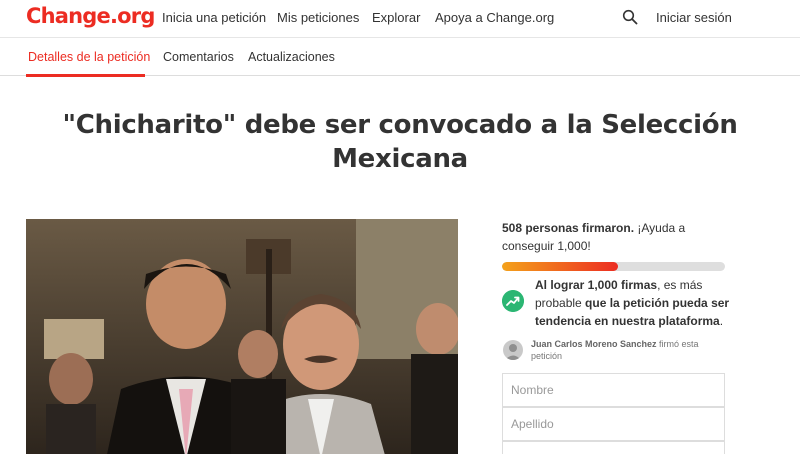 Image resolution: width=800 pixels, height=454 pixels. Describe the element at coordinates (694, 17) in the screenshot. I see `login-link: Iniciar sesión` at that location.